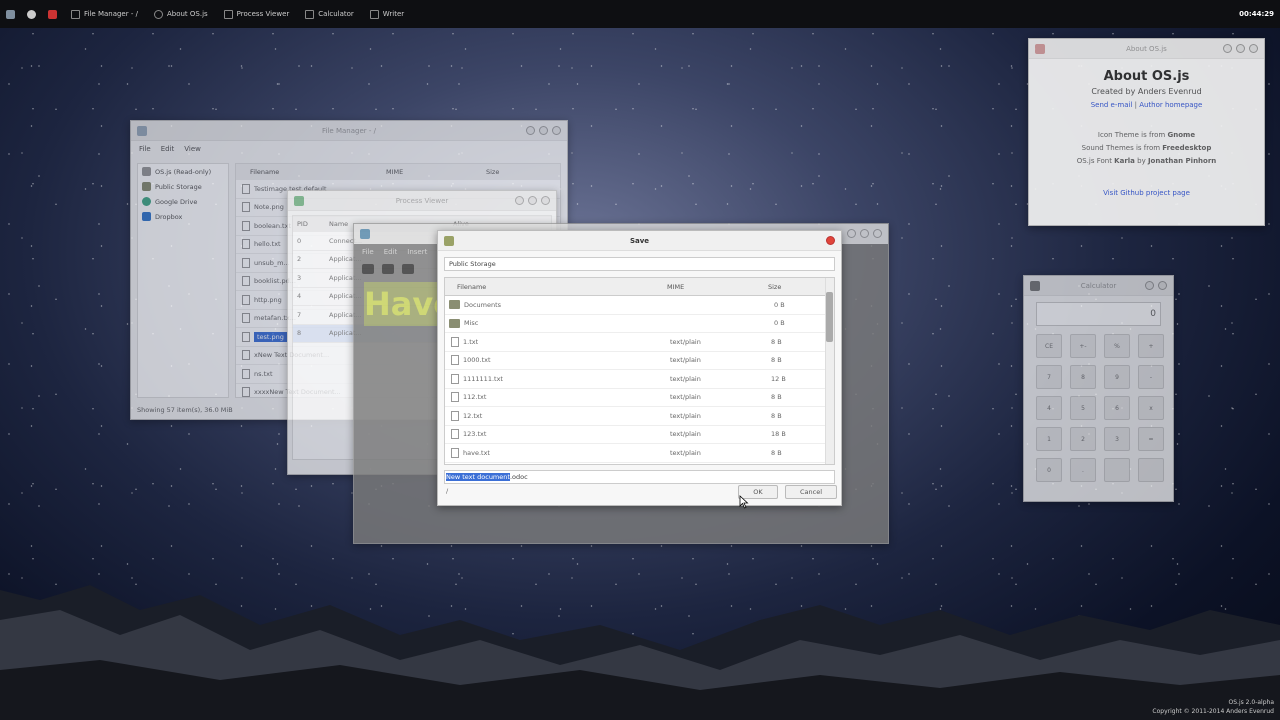  Describe the element at coordinates (31, 14) in the screenshot. I see `panel-settings-button` at that location.